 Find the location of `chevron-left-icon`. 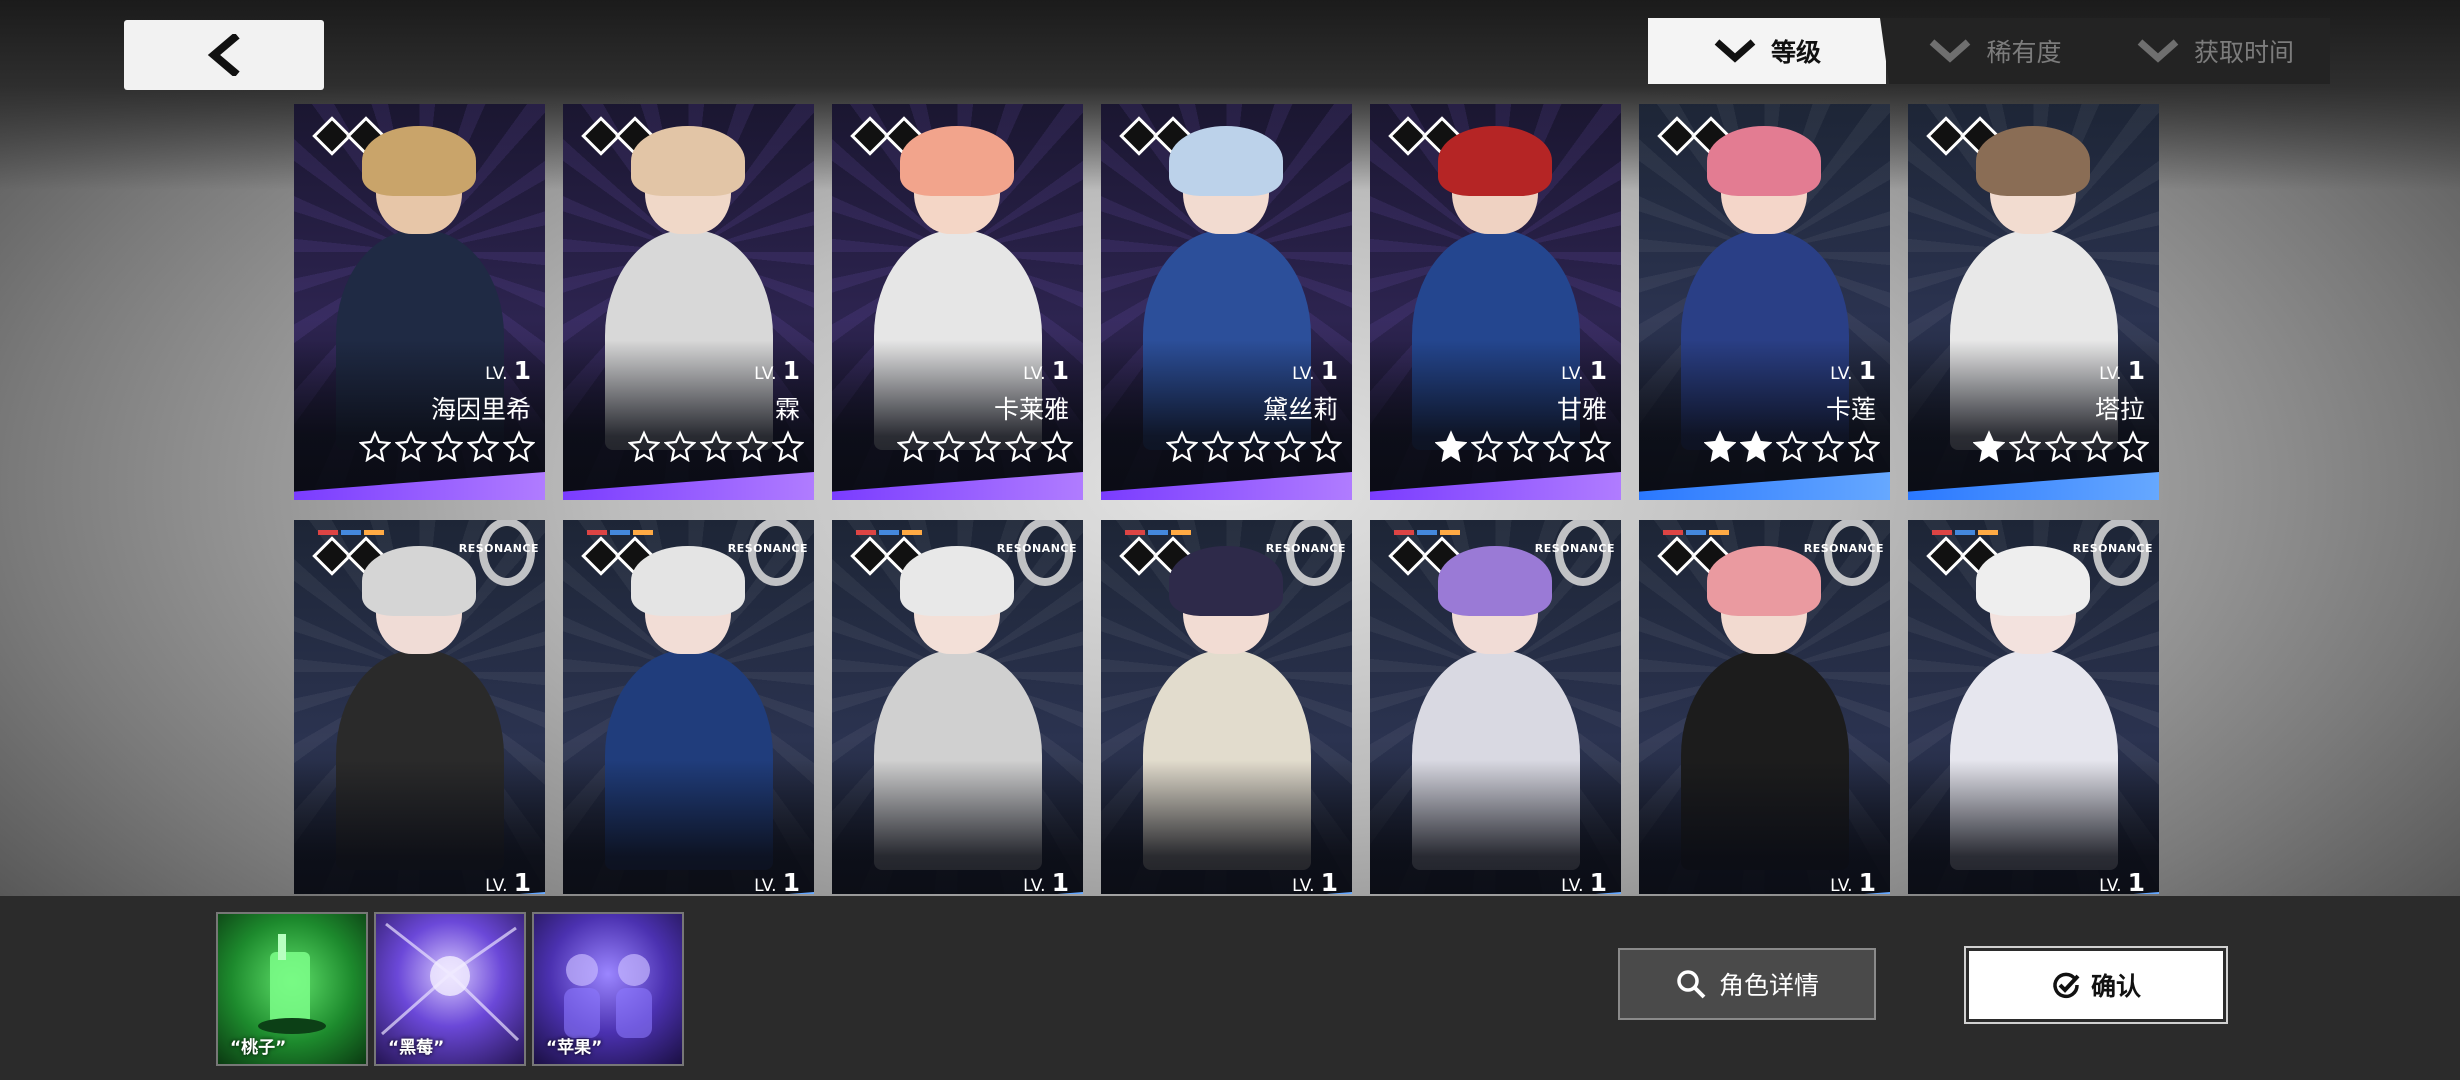

chevron-left-icon is located at coordinates (223, 55).